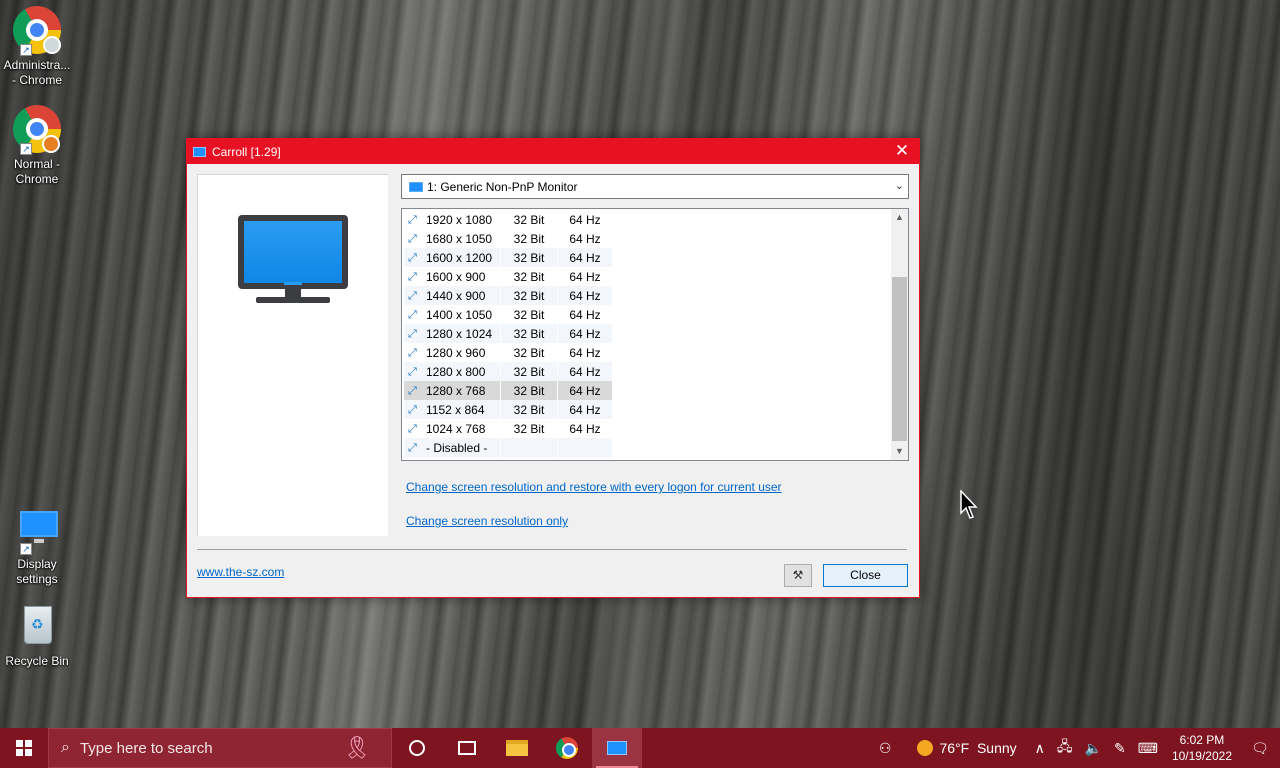 The width and height of the screenshot is (1280, 768). What do you see at coordinates (292, 355) in the screenshot?
I see `preview-panel` at bounding box center [292, 355].